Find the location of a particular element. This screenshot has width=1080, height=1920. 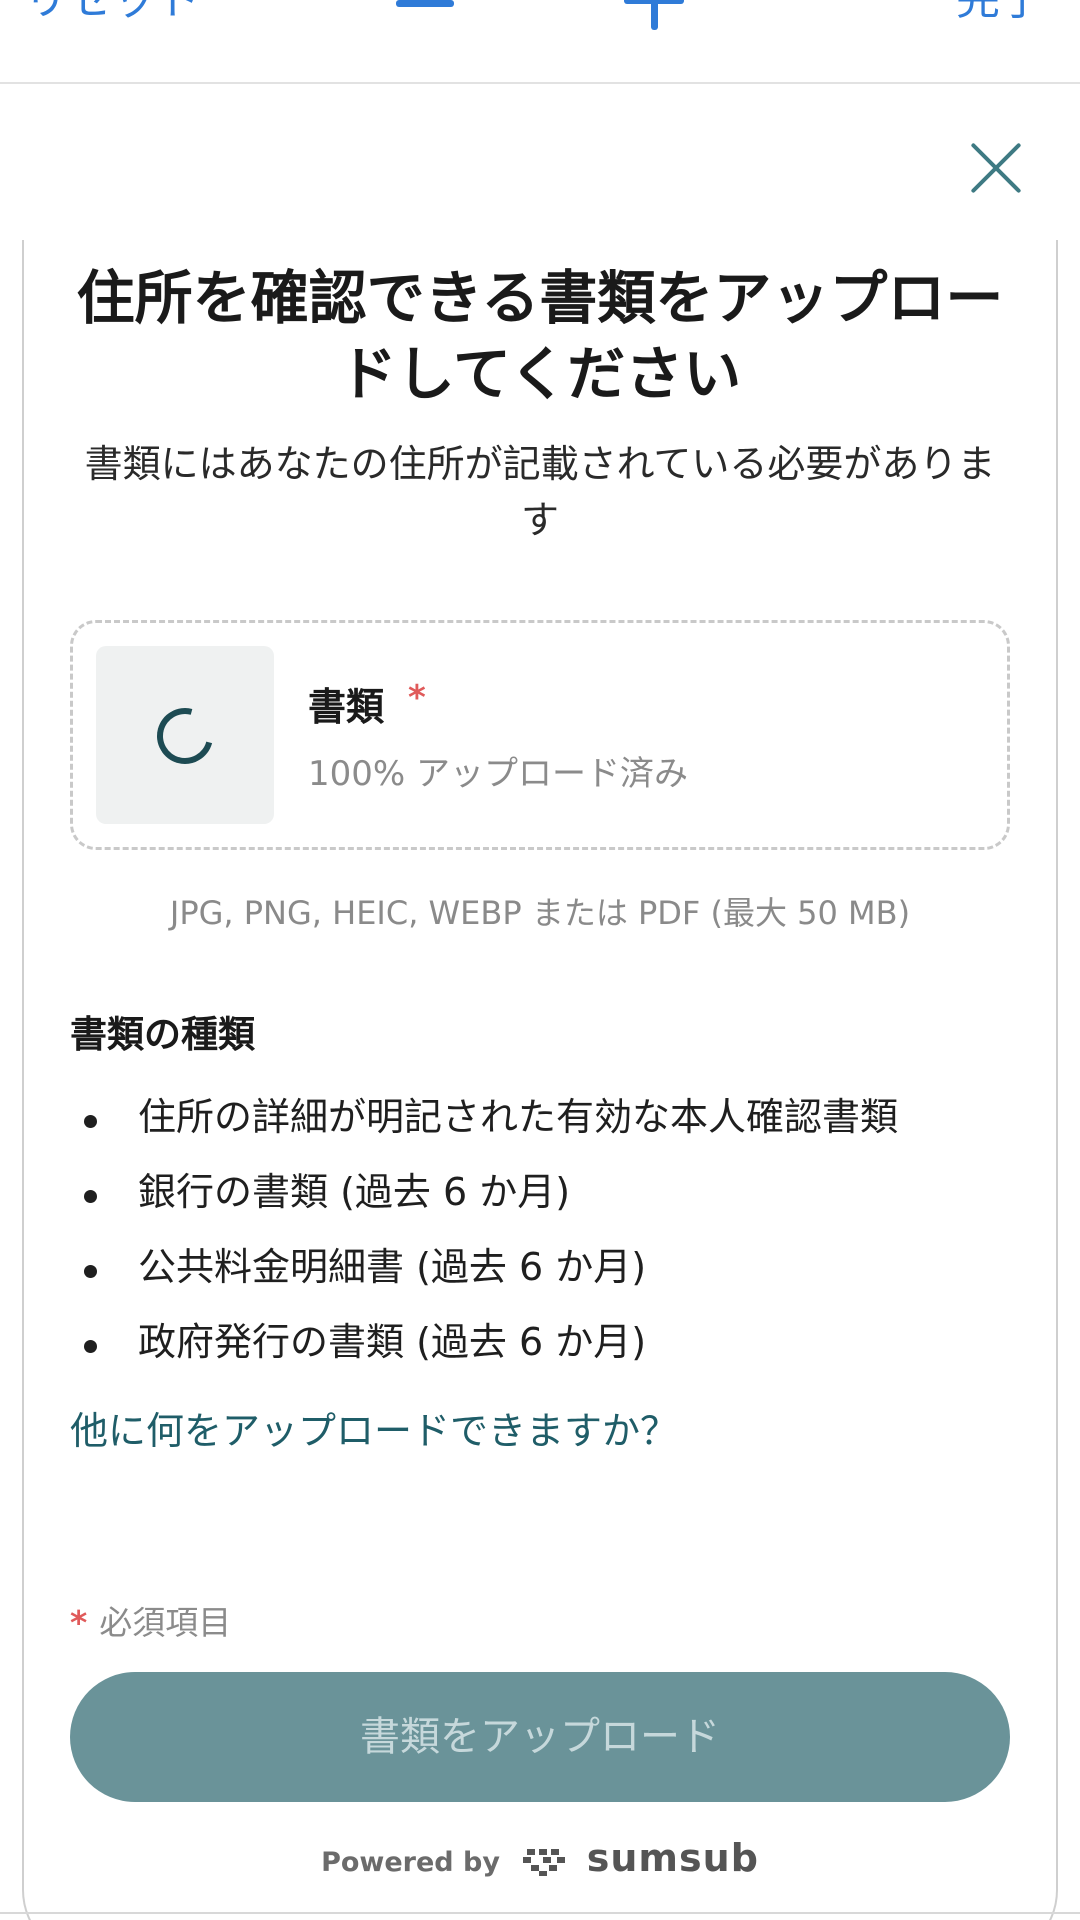

top-toolbar: リセット 完了 is located at coordinates (540, 42).